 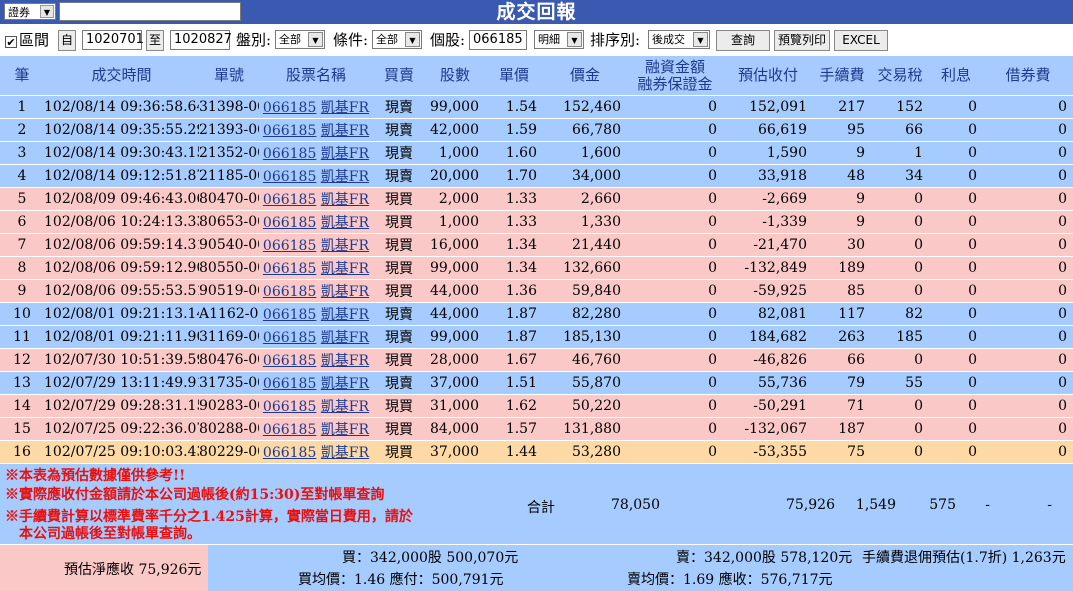 What do you see at coordinates (229, 245) in the screenshot?
I see `cell-order: 90540-00` at bounding box center [229, 245].